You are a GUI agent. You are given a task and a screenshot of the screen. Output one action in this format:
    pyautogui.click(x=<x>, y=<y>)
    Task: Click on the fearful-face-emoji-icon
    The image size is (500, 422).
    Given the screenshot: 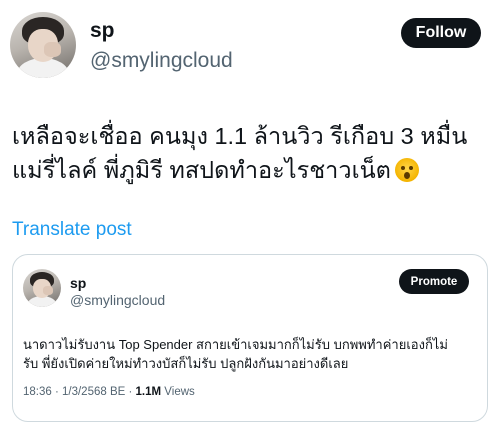 What is the action you would take?
    pyautogui.click(x=406, y=170)
    